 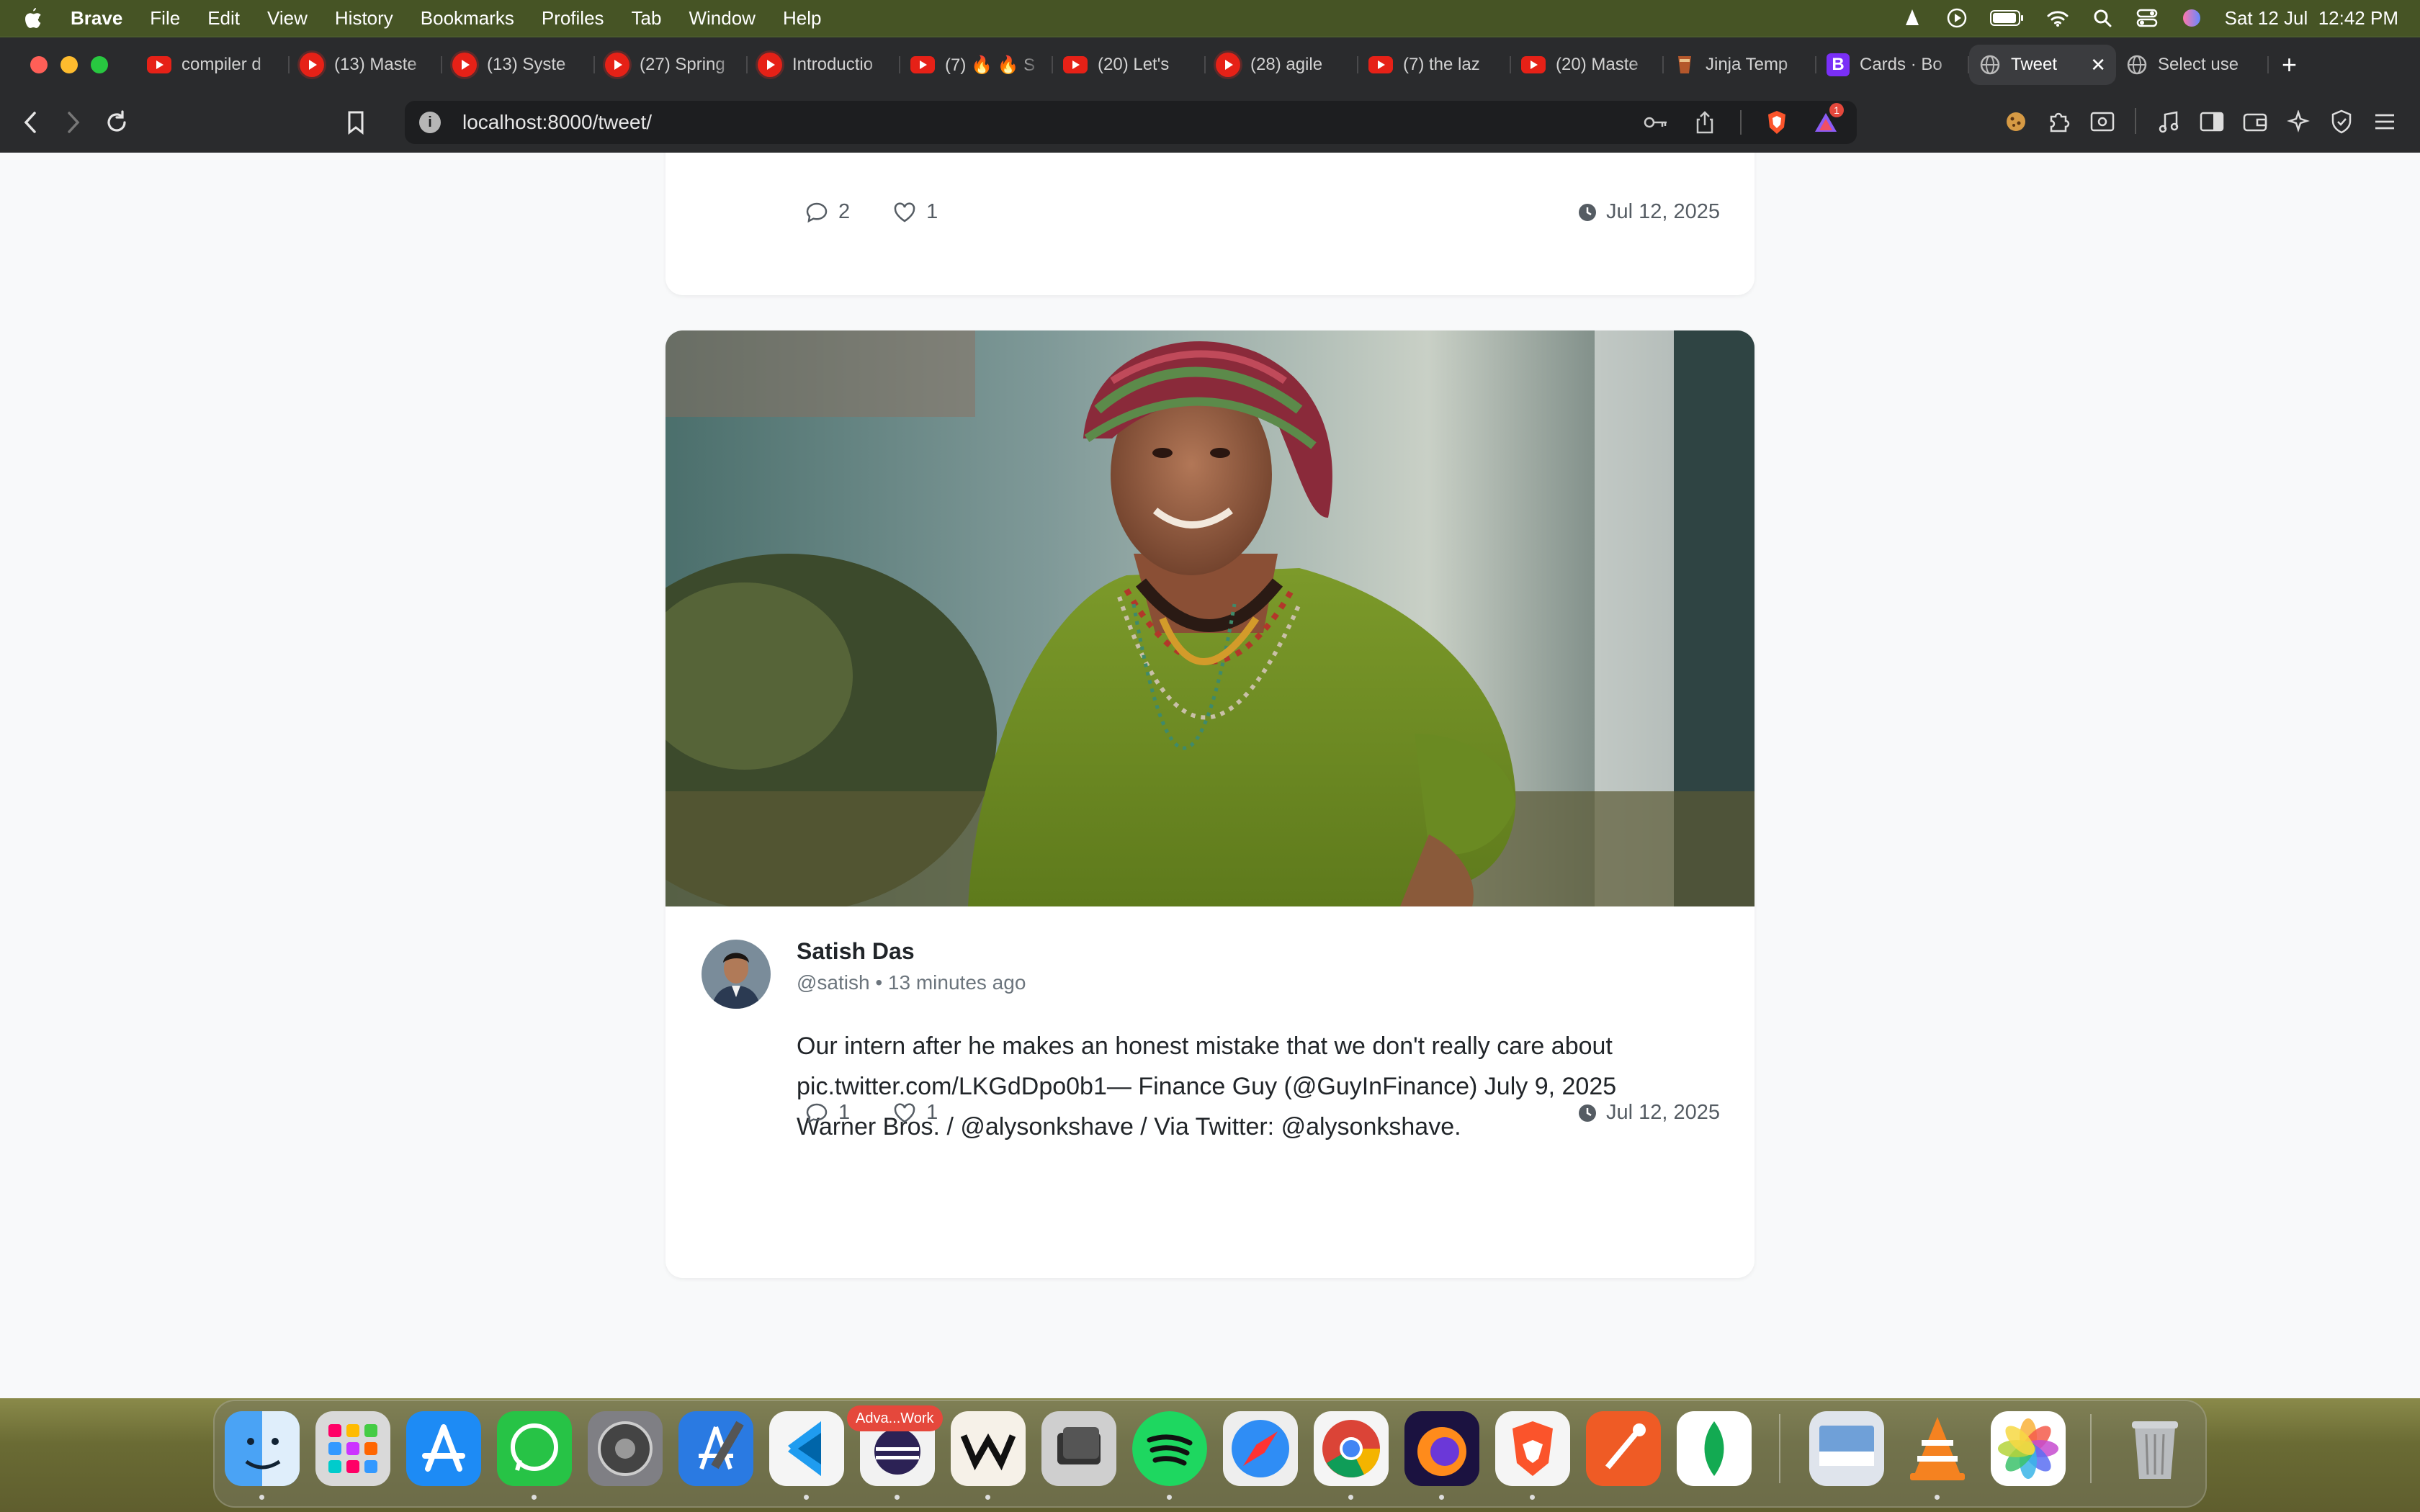 I want to click on brave-icon, so click(x=1532, y=1448).